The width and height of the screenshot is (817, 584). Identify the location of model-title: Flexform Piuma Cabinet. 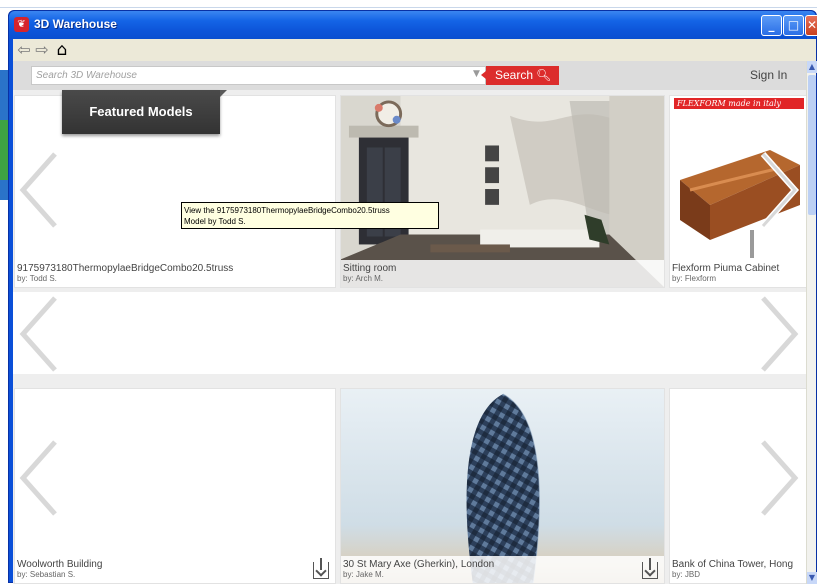
(738, 268).